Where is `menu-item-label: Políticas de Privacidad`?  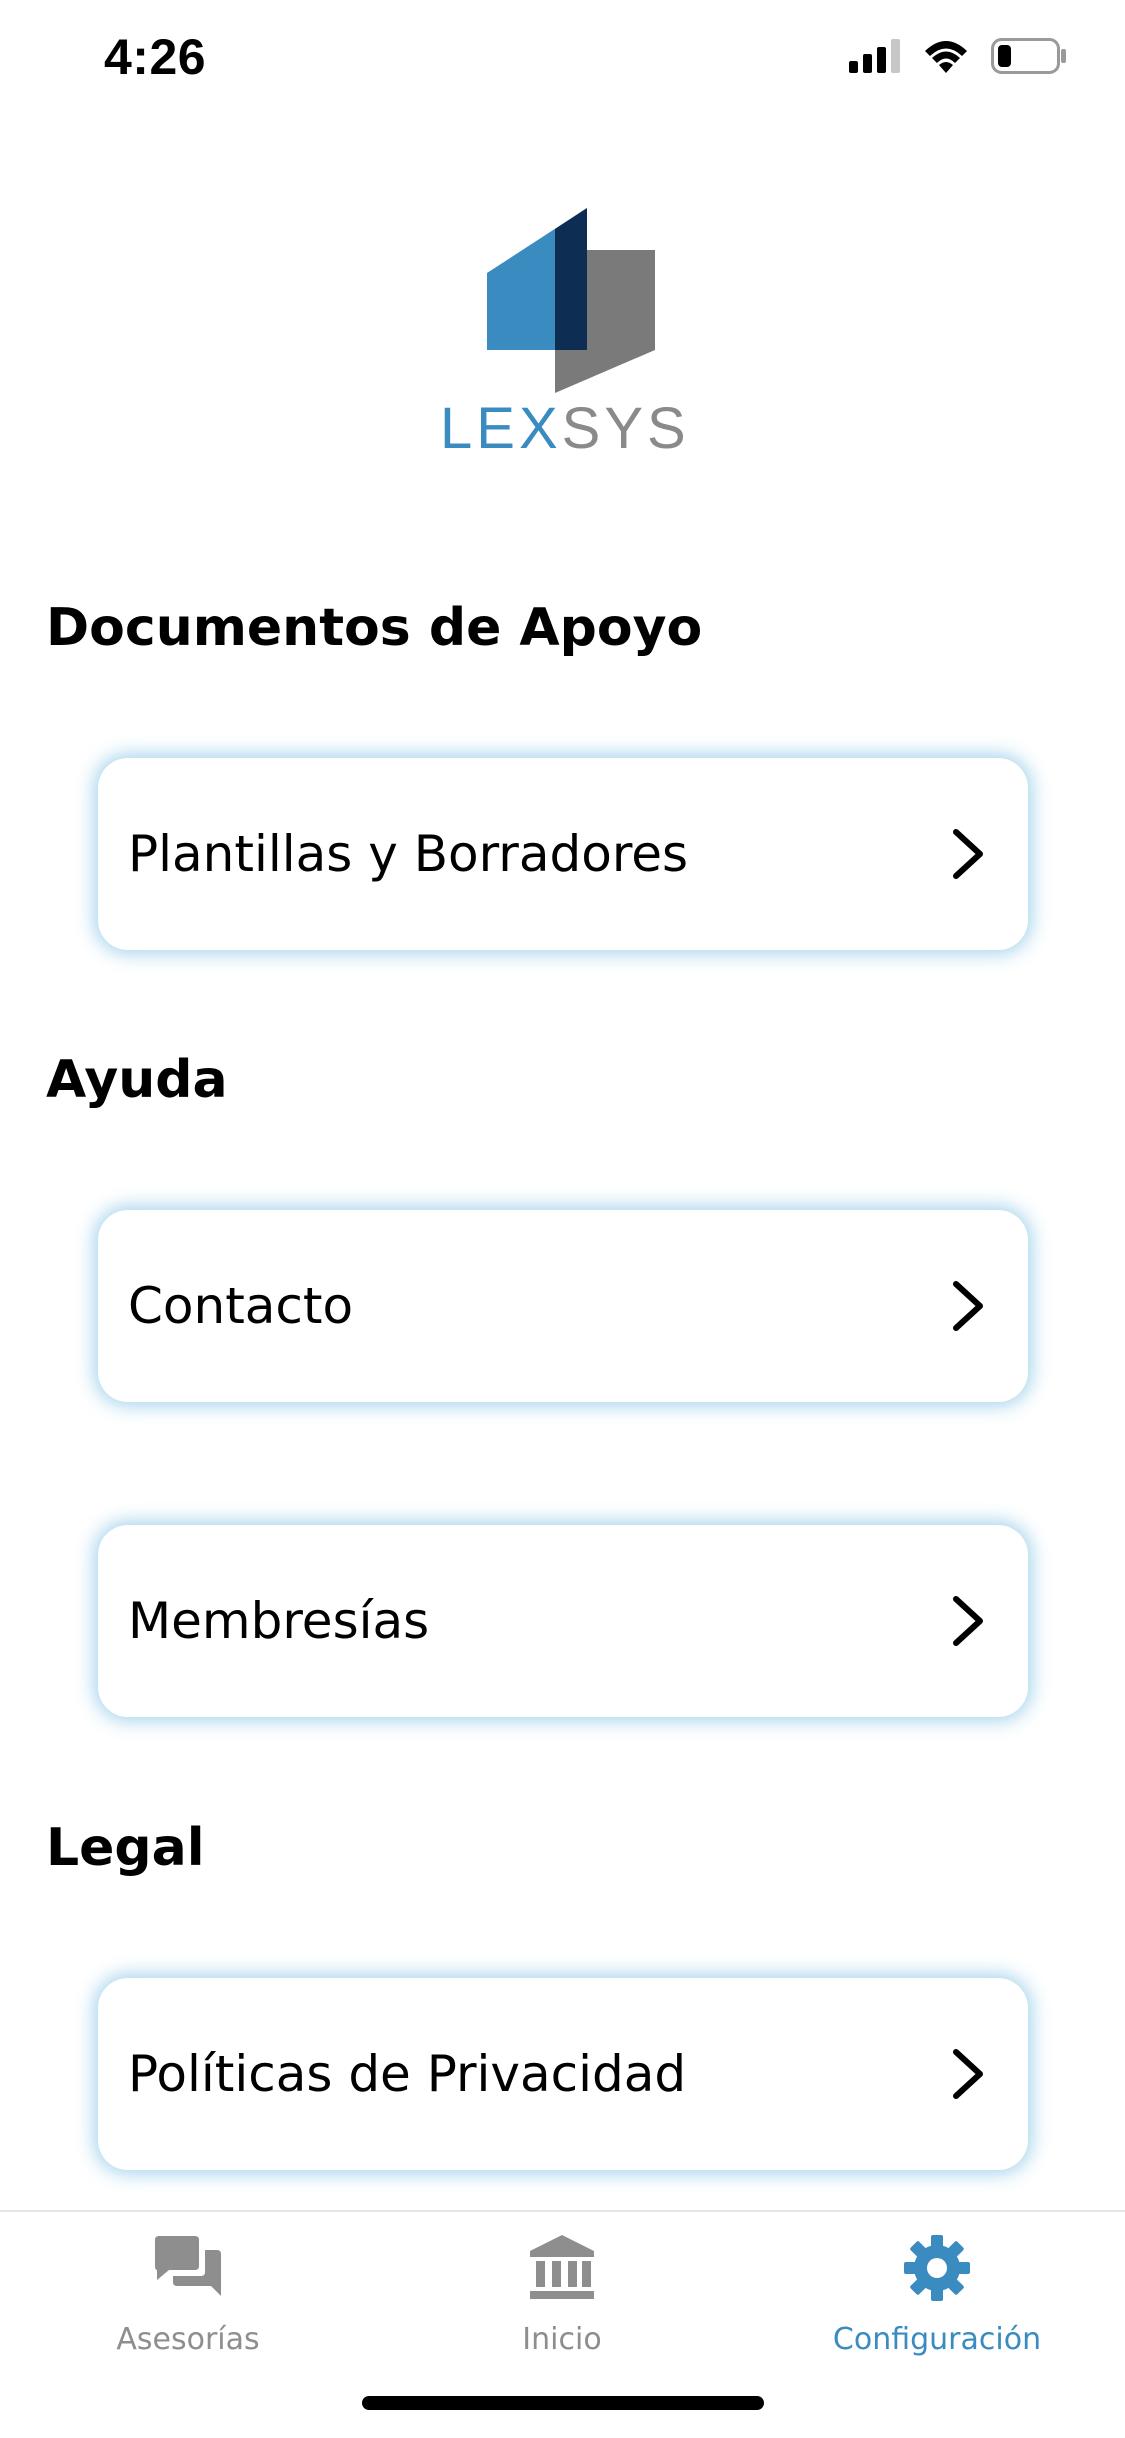 menu-item-label: Políticas de Privacidad is located at coordinates (407, 2074).